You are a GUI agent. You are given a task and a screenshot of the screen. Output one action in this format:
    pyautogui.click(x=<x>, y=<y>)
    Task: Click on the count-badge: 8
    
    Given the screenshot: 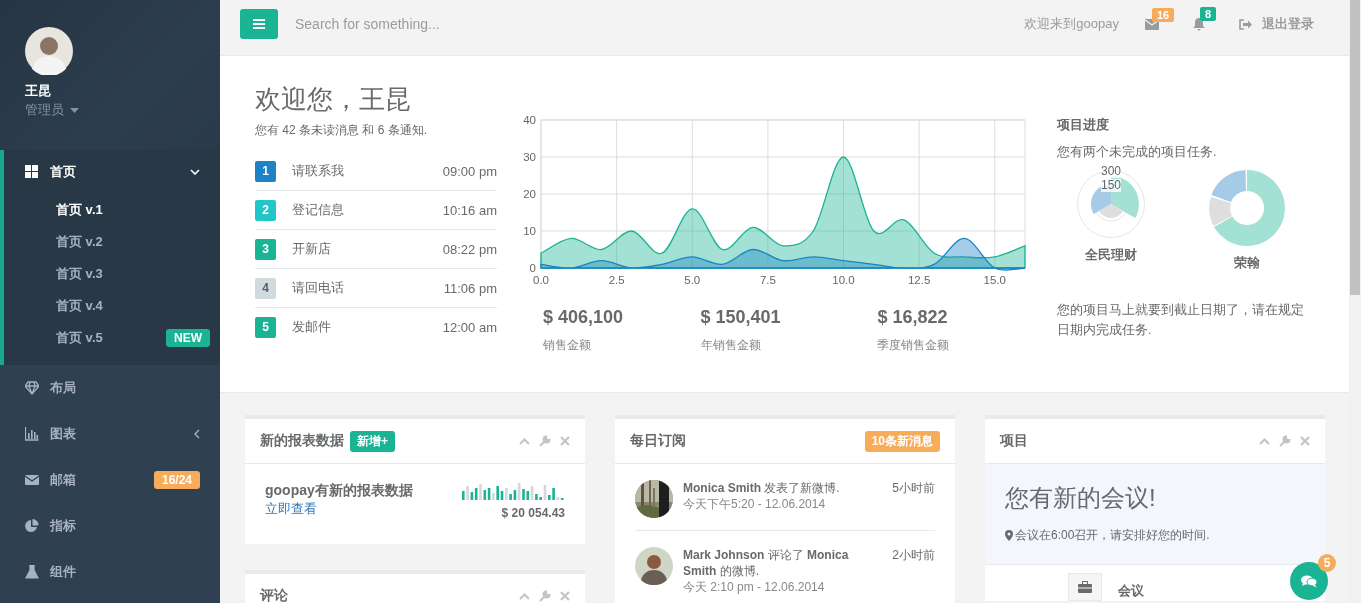 What is the action you would take?
    pyautogui.click(x=1208, y=13)
    